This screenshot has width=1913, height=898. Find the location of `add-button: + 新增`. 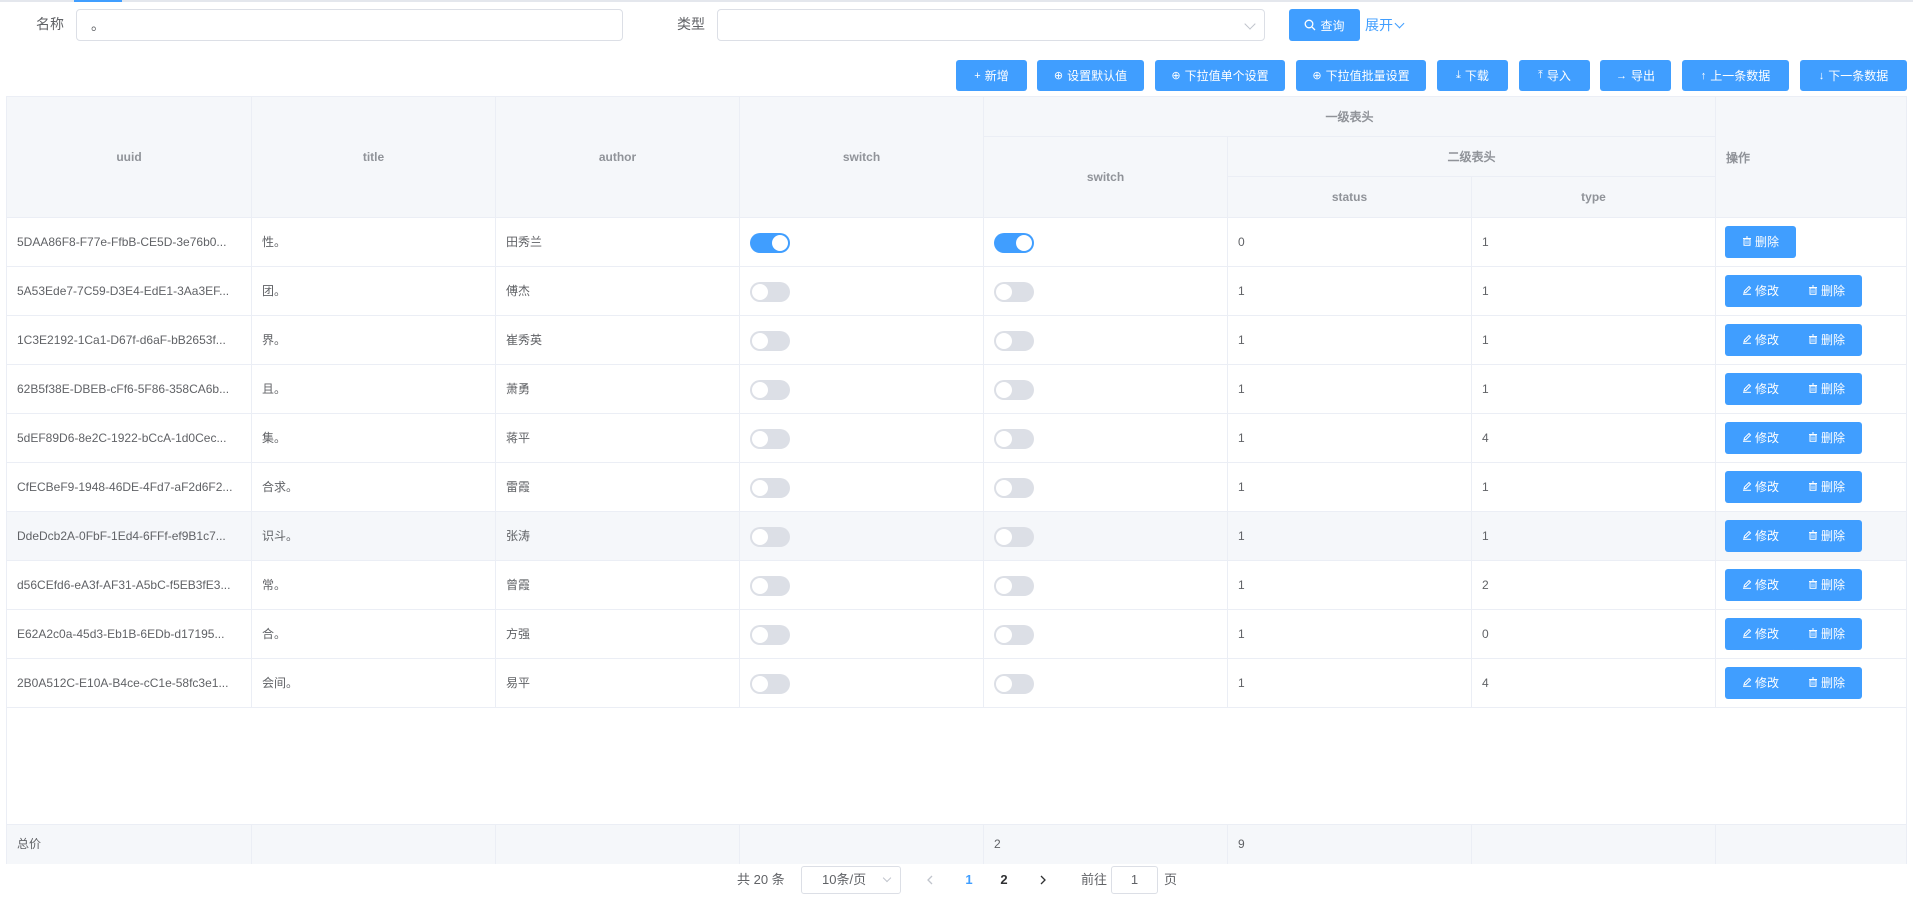

add-button: + 新增 is located at coordinates (991, 75).